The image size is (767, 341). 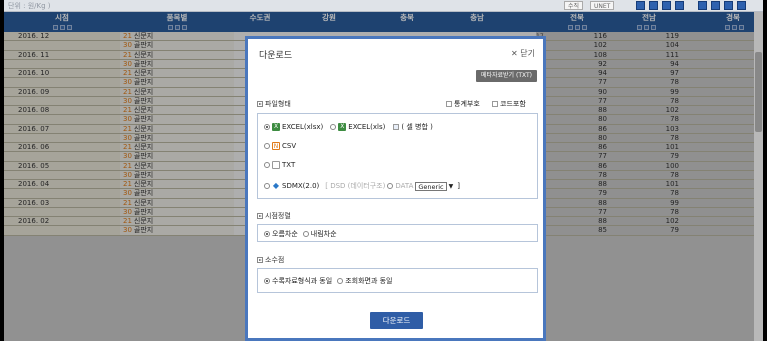 What do you see at coordinates (602, 5) in the screenshot?
I see `unet-button: UNET` at bounding box center [602, 5].